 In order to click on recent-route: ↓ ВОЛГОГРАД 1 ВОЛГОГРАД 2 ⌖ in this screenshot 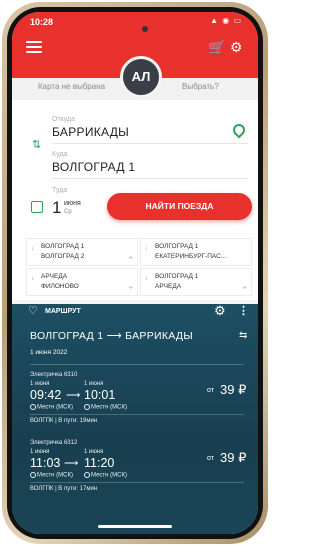, I will do `click(82, 252)`.